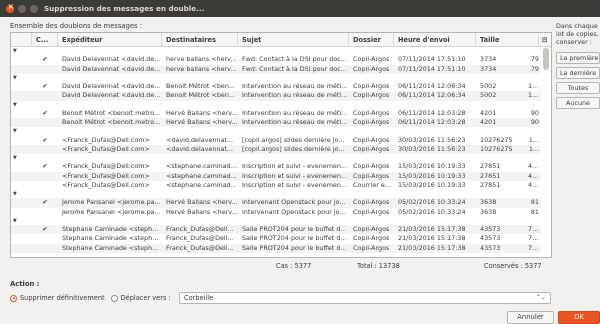  Describe the element at coordinates (578, 73) in the screenshot. I see `keep-last-button: La dernière` at that location.